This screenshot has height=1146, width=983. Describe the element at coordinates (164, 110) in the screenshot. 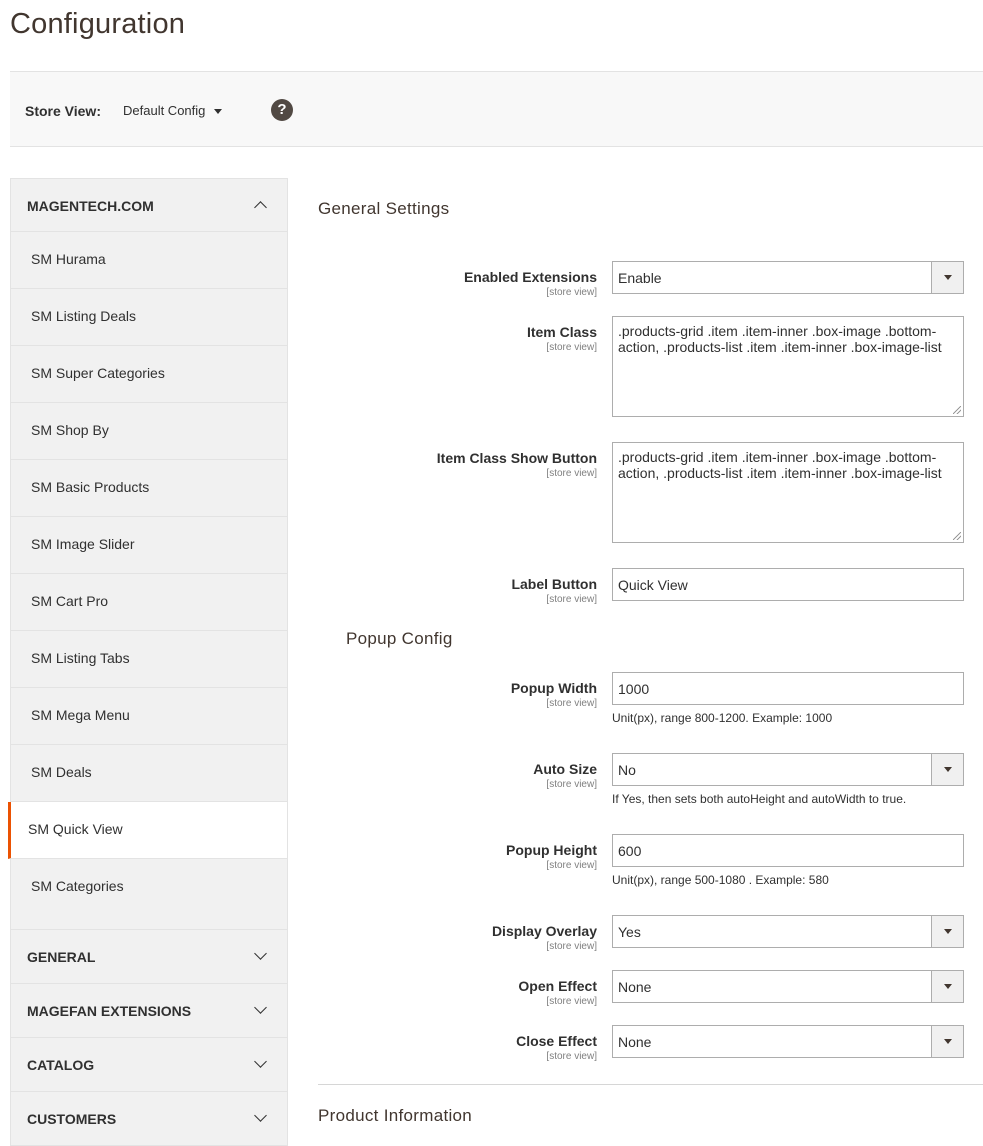

I see `store-view-value: Default Config` at that location.